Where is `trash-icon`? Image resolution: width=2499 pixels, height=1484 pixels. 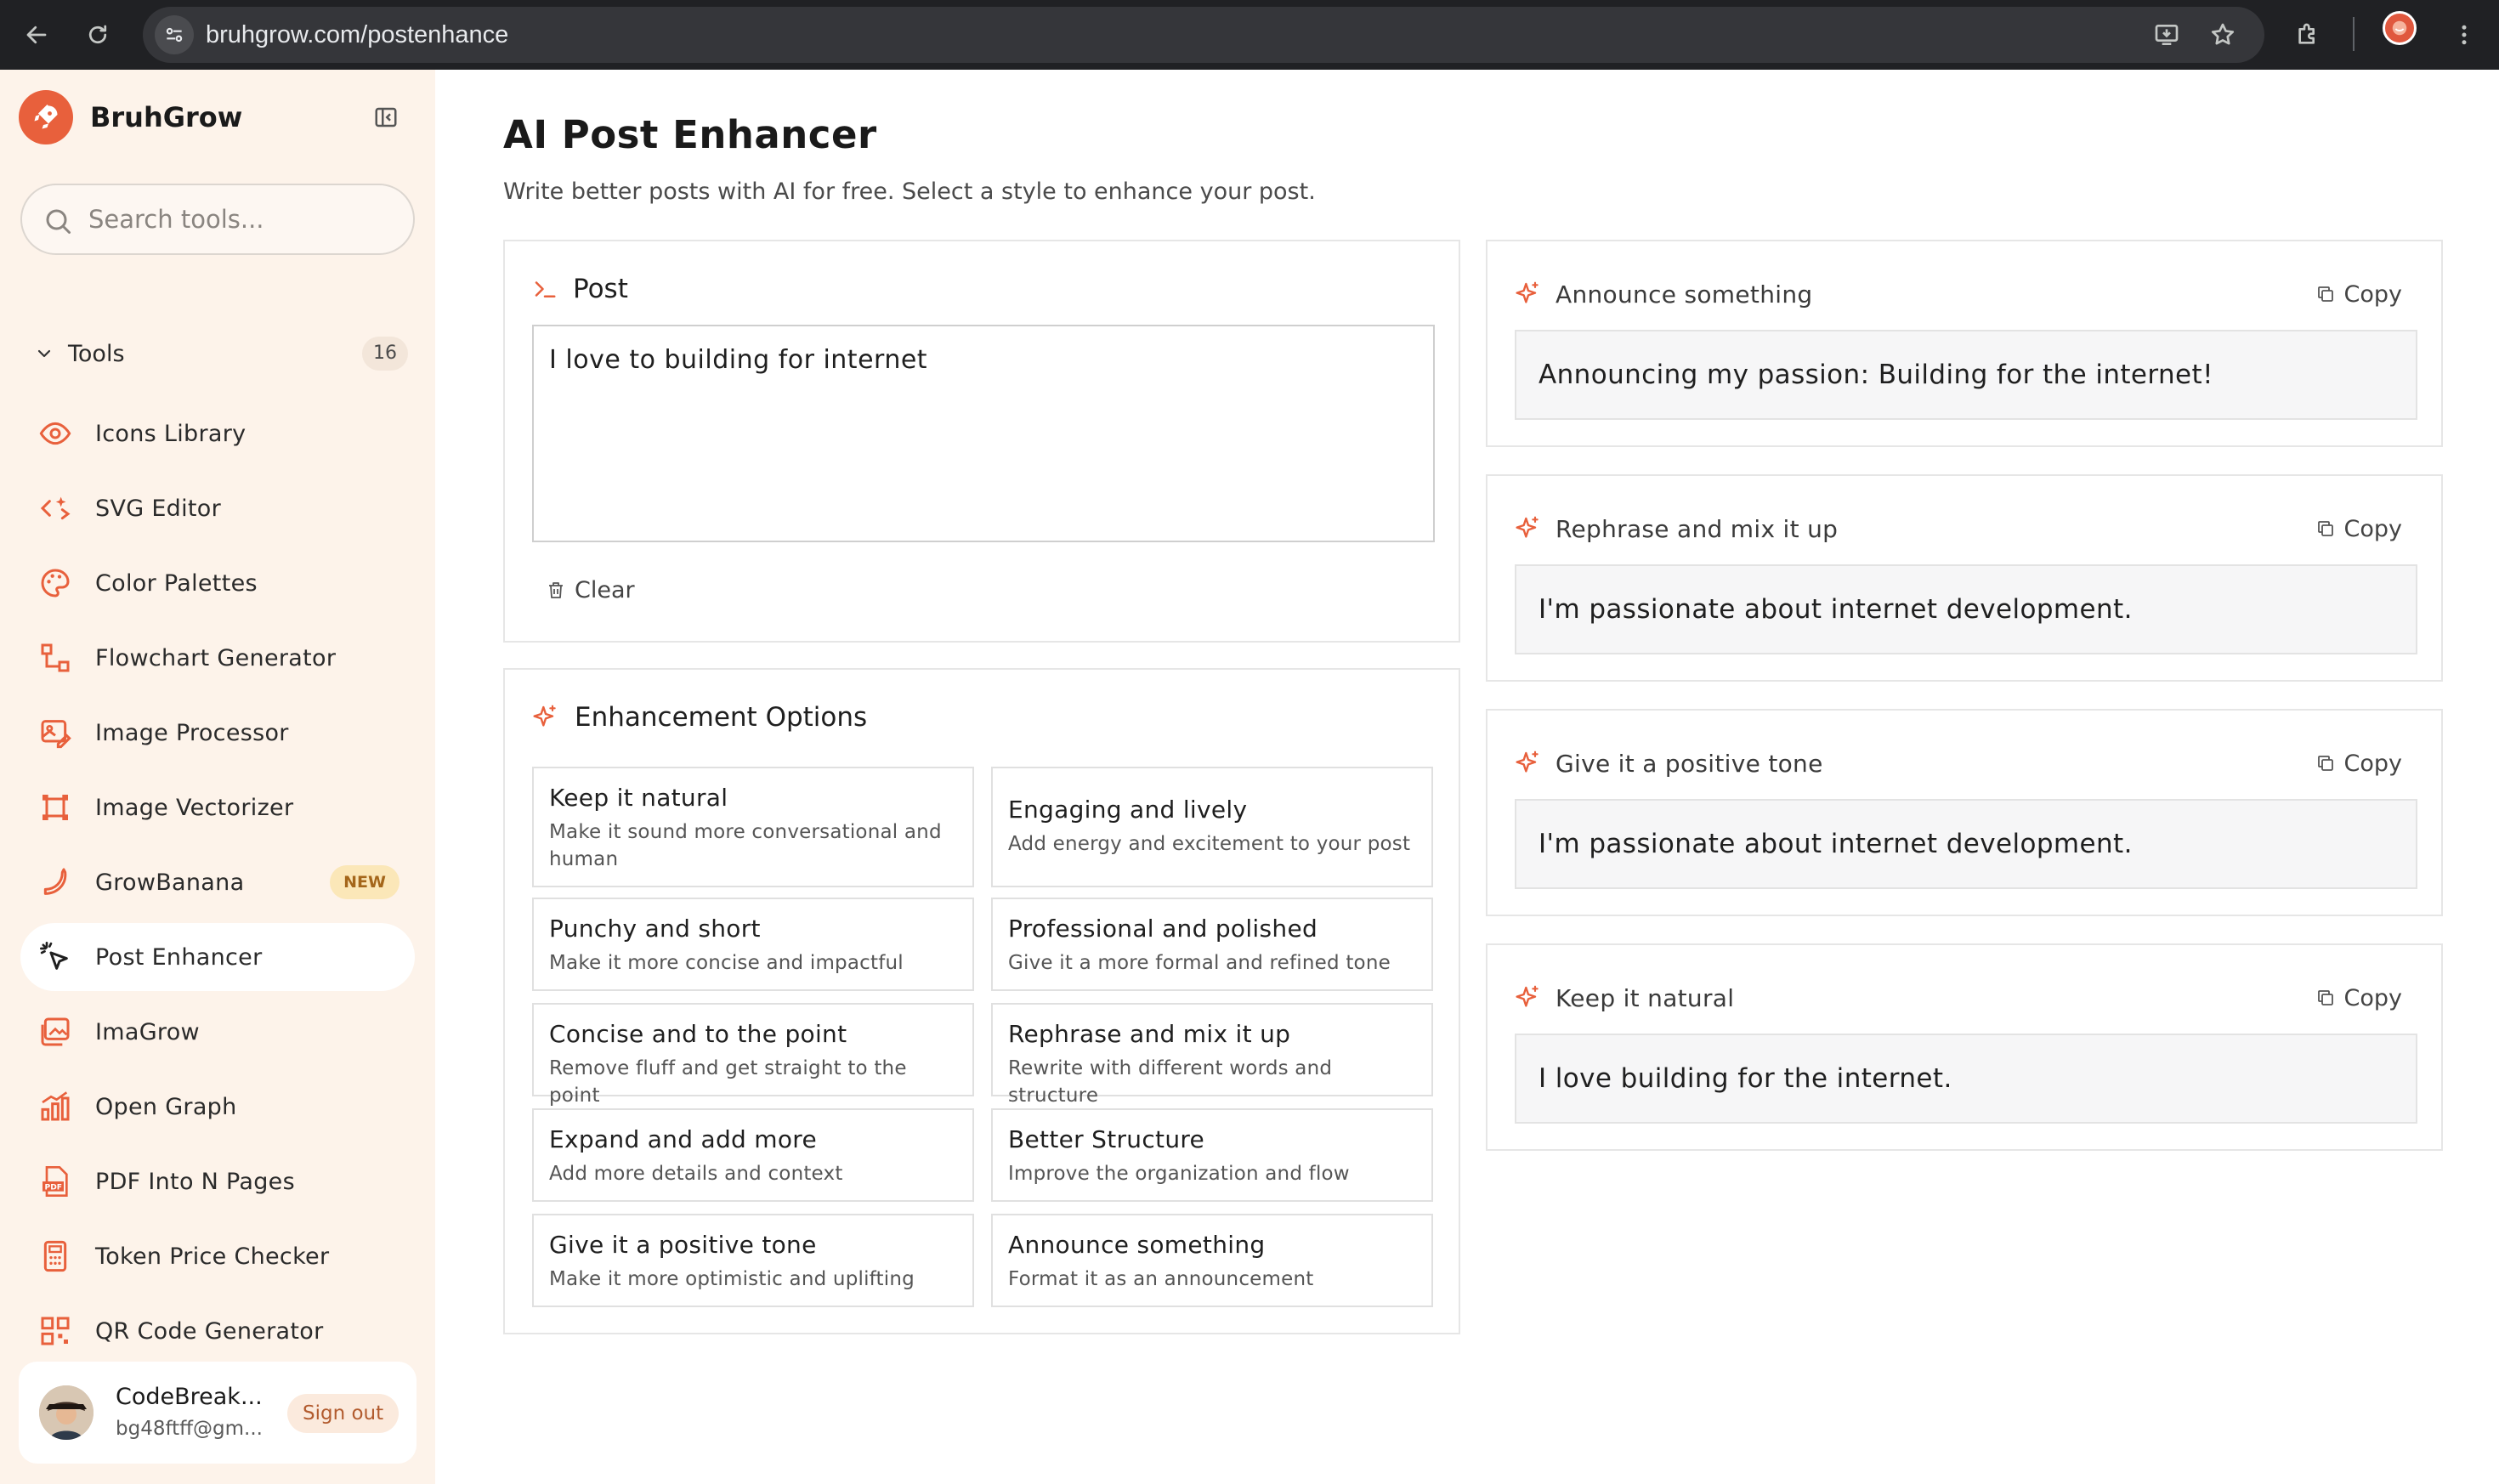 trash-icon is located at coordinates (556, 590).